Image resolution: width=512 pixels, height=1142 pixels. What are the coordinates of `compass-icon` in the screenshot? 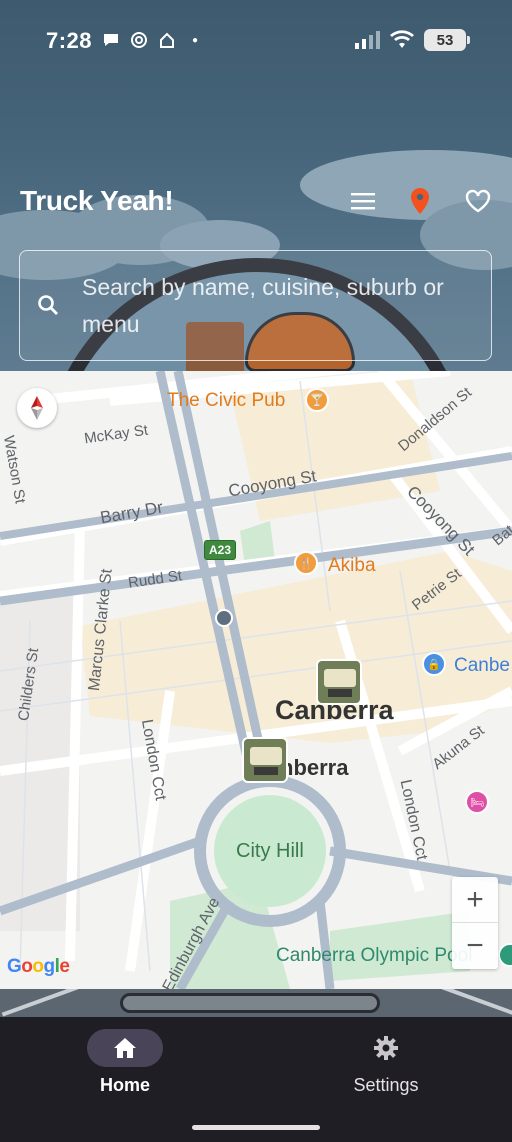 It's located at (37, 408).